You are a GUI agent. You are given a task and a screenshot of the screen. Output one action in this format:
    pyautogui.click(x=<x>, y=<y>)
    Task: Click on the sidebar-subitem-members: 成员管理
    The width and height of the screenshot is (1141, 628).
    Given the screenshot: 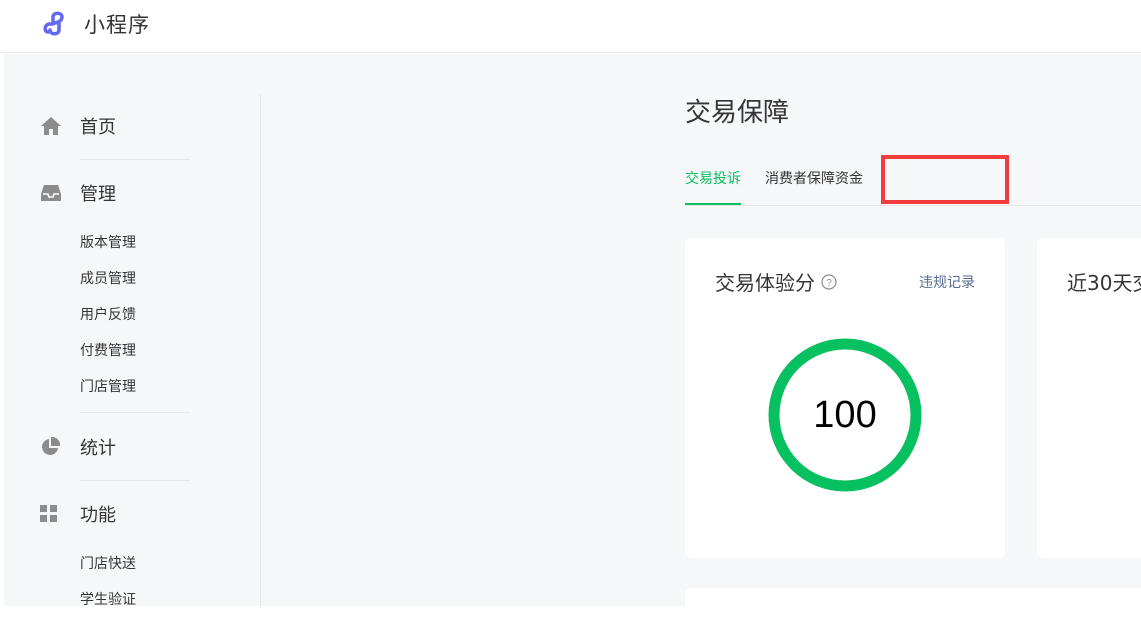 What is the action you would take?
    pyautogui.click(x=108, y=279)
    